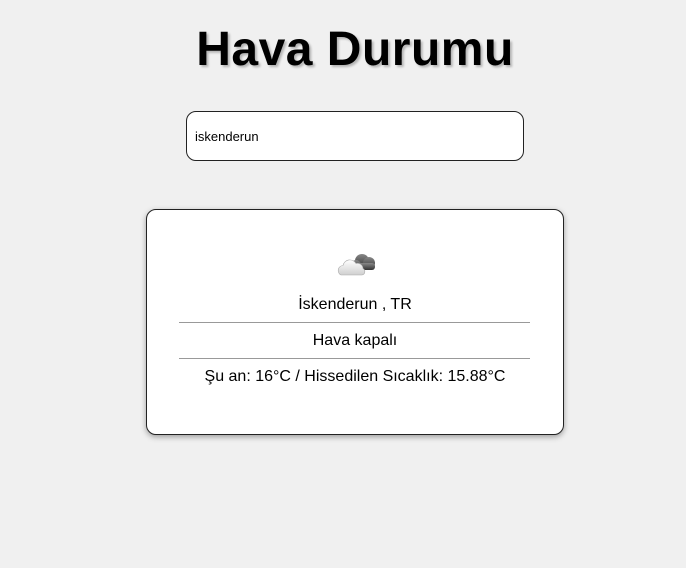 The image size is (686, 568). Describe the element at coordinates (355, 136) in the screenshot. I see `city-search-input` at that location.